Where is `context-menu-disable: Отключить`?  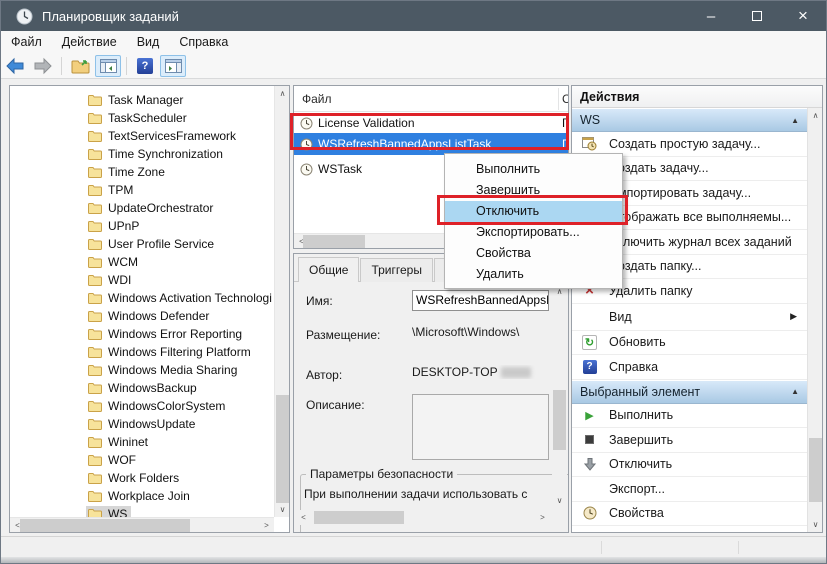
context-menu-disable: Отключить is located at coordinates (533, 211).